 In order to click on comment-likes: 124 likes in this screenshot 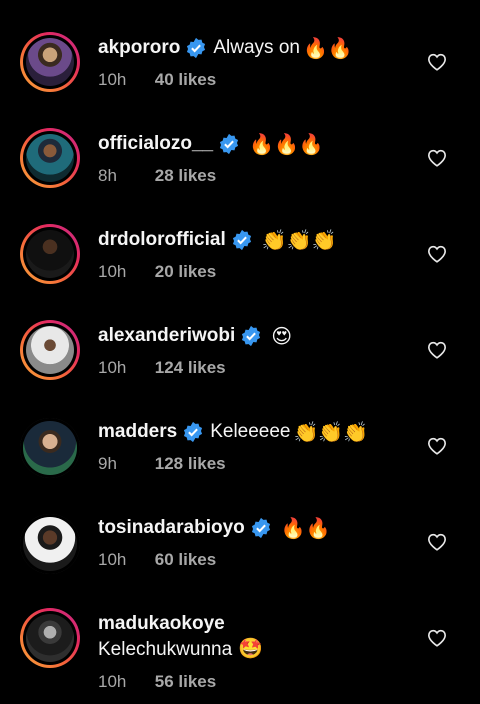, I will do `click(190, 368)`.